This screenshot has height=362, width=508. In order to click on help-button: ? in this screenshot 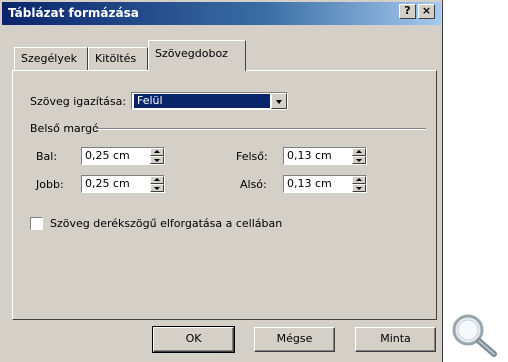, I will do `click(407, 11)`.